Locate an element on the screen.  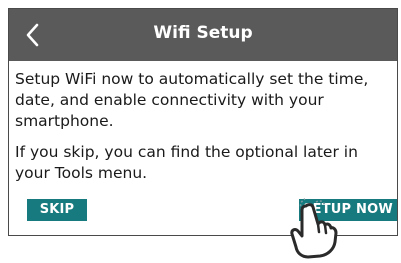
skip-button: SKIP is located at coordinates (57, 210).